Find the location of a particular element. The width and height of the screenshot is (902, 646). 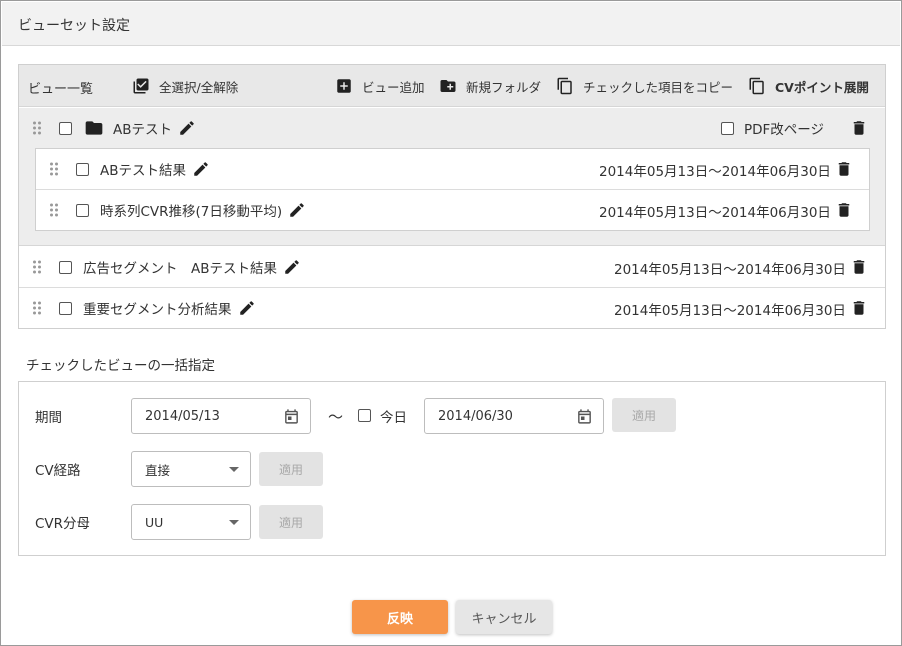

add-box-icon is located at coordinates (344, 86).